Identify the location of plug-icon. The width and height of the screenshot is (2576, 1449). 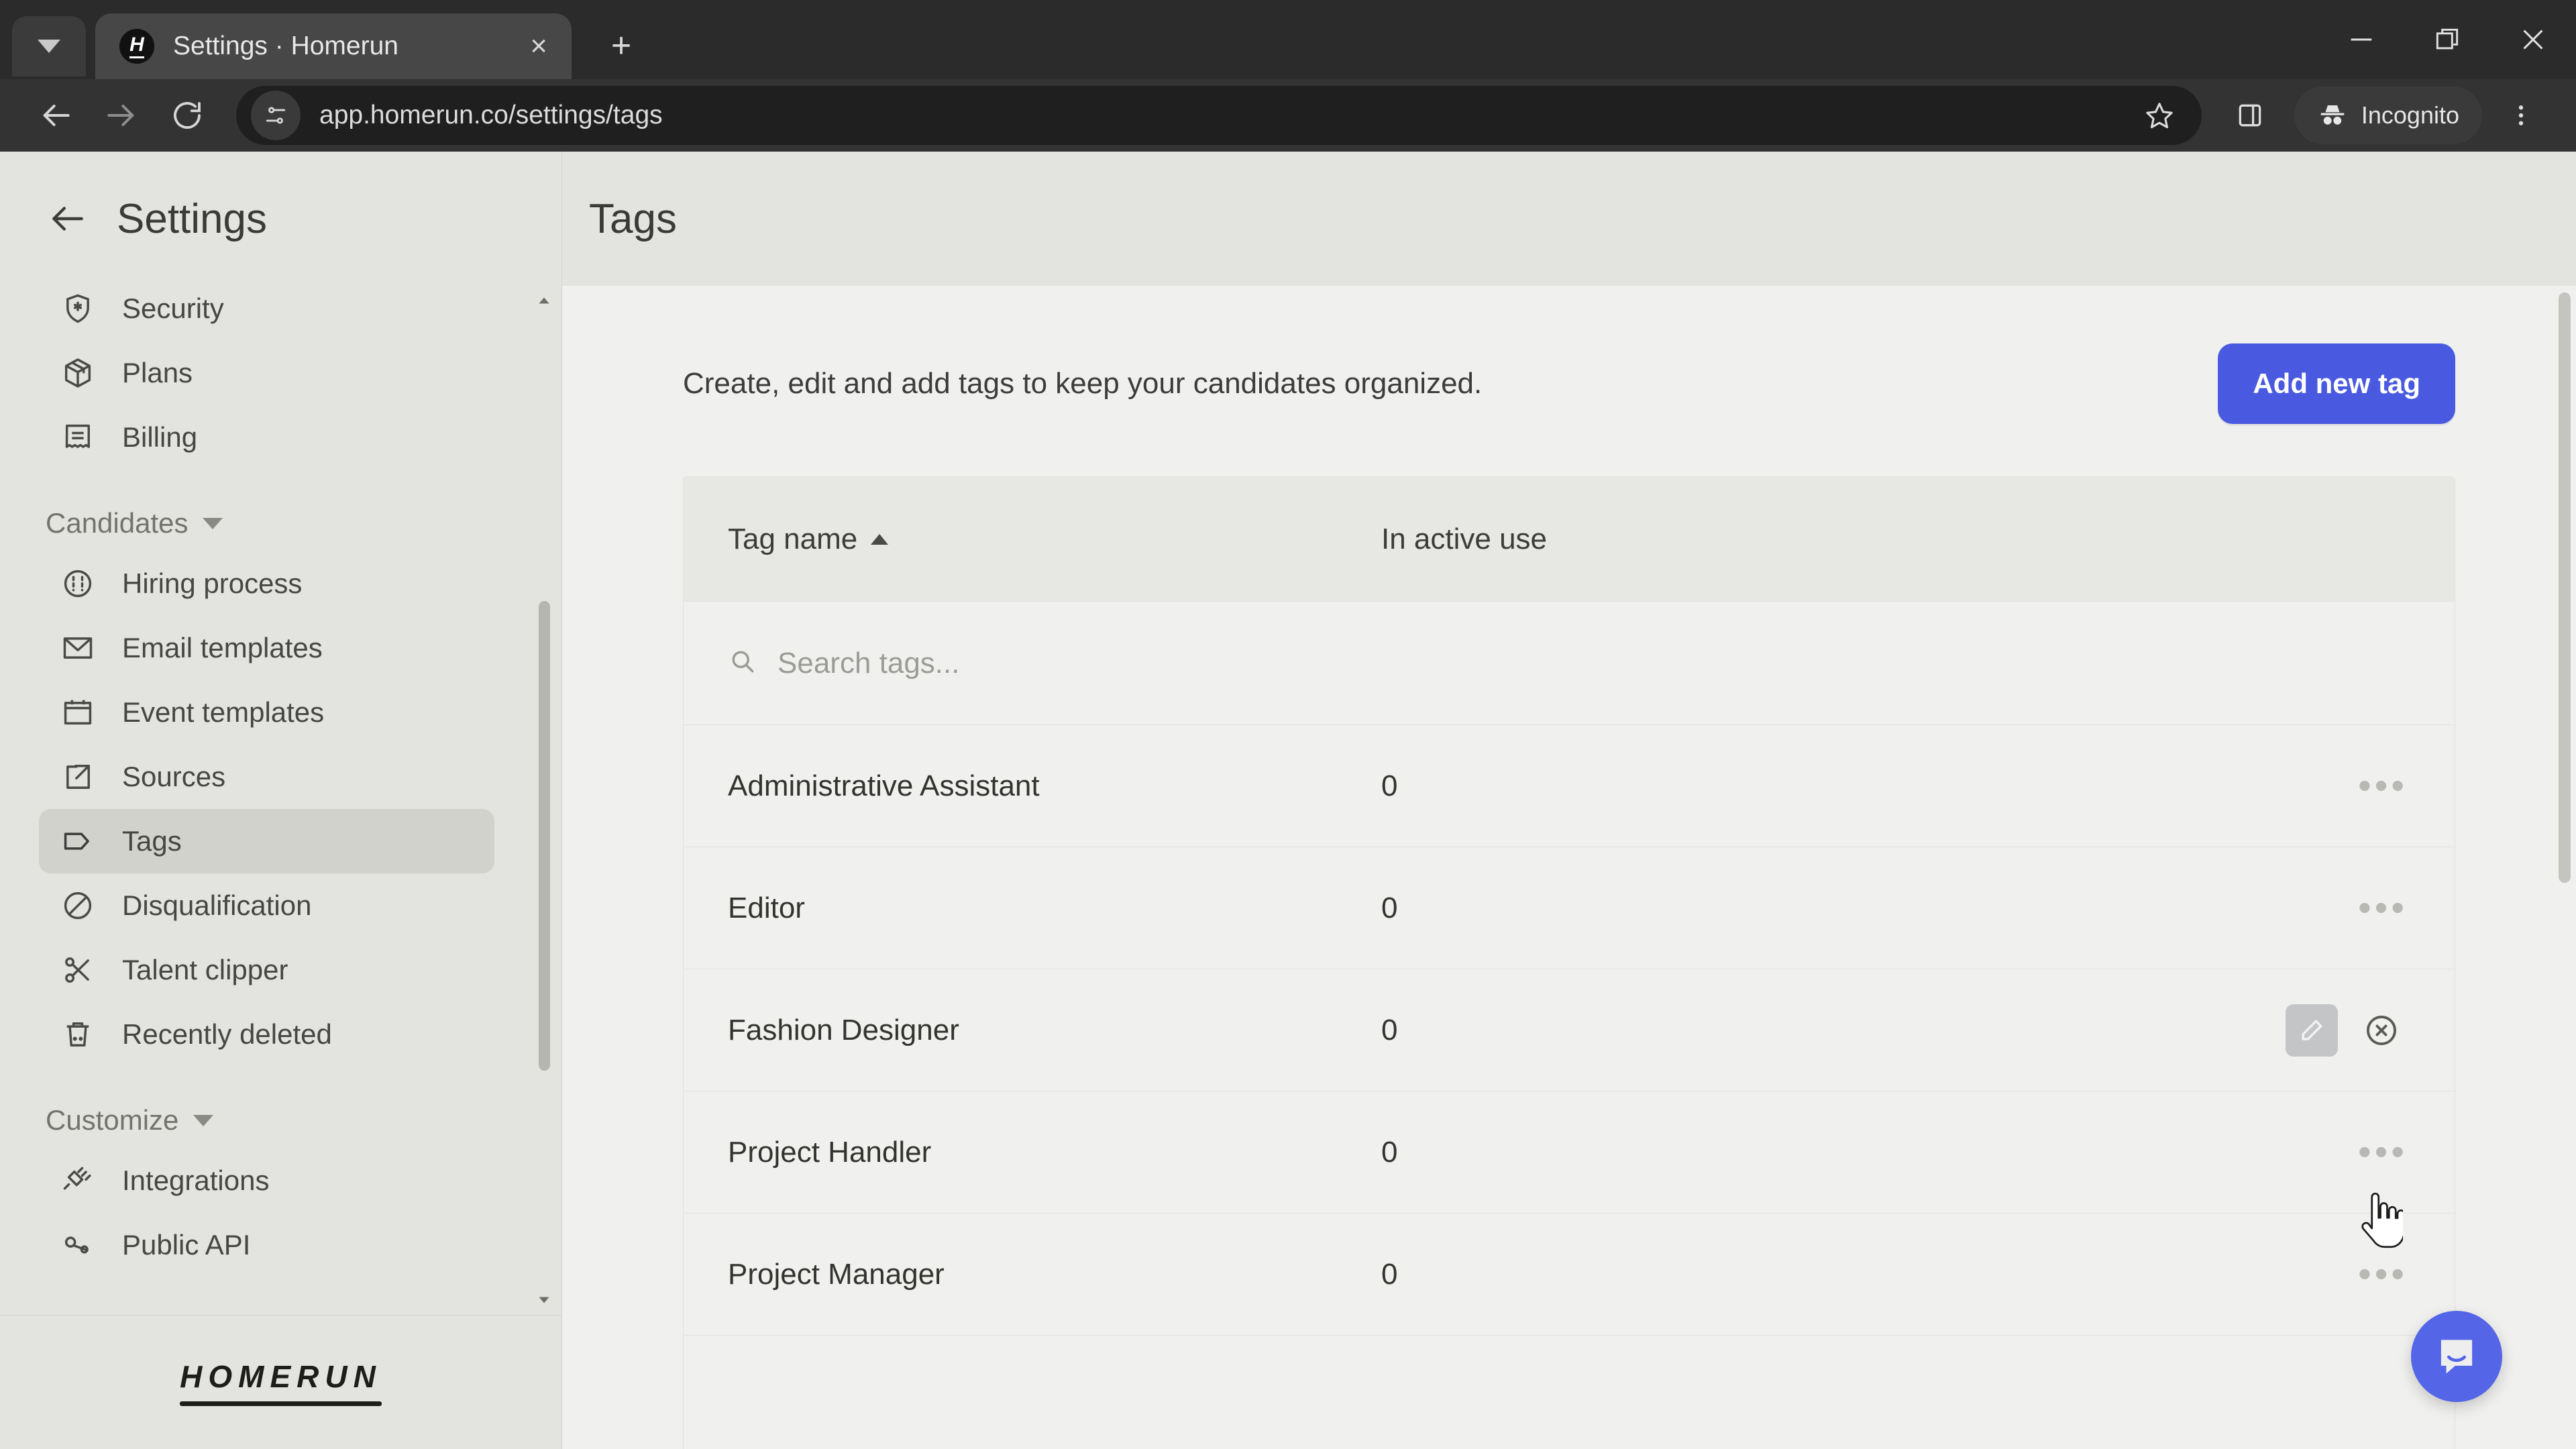
(78, 1180).